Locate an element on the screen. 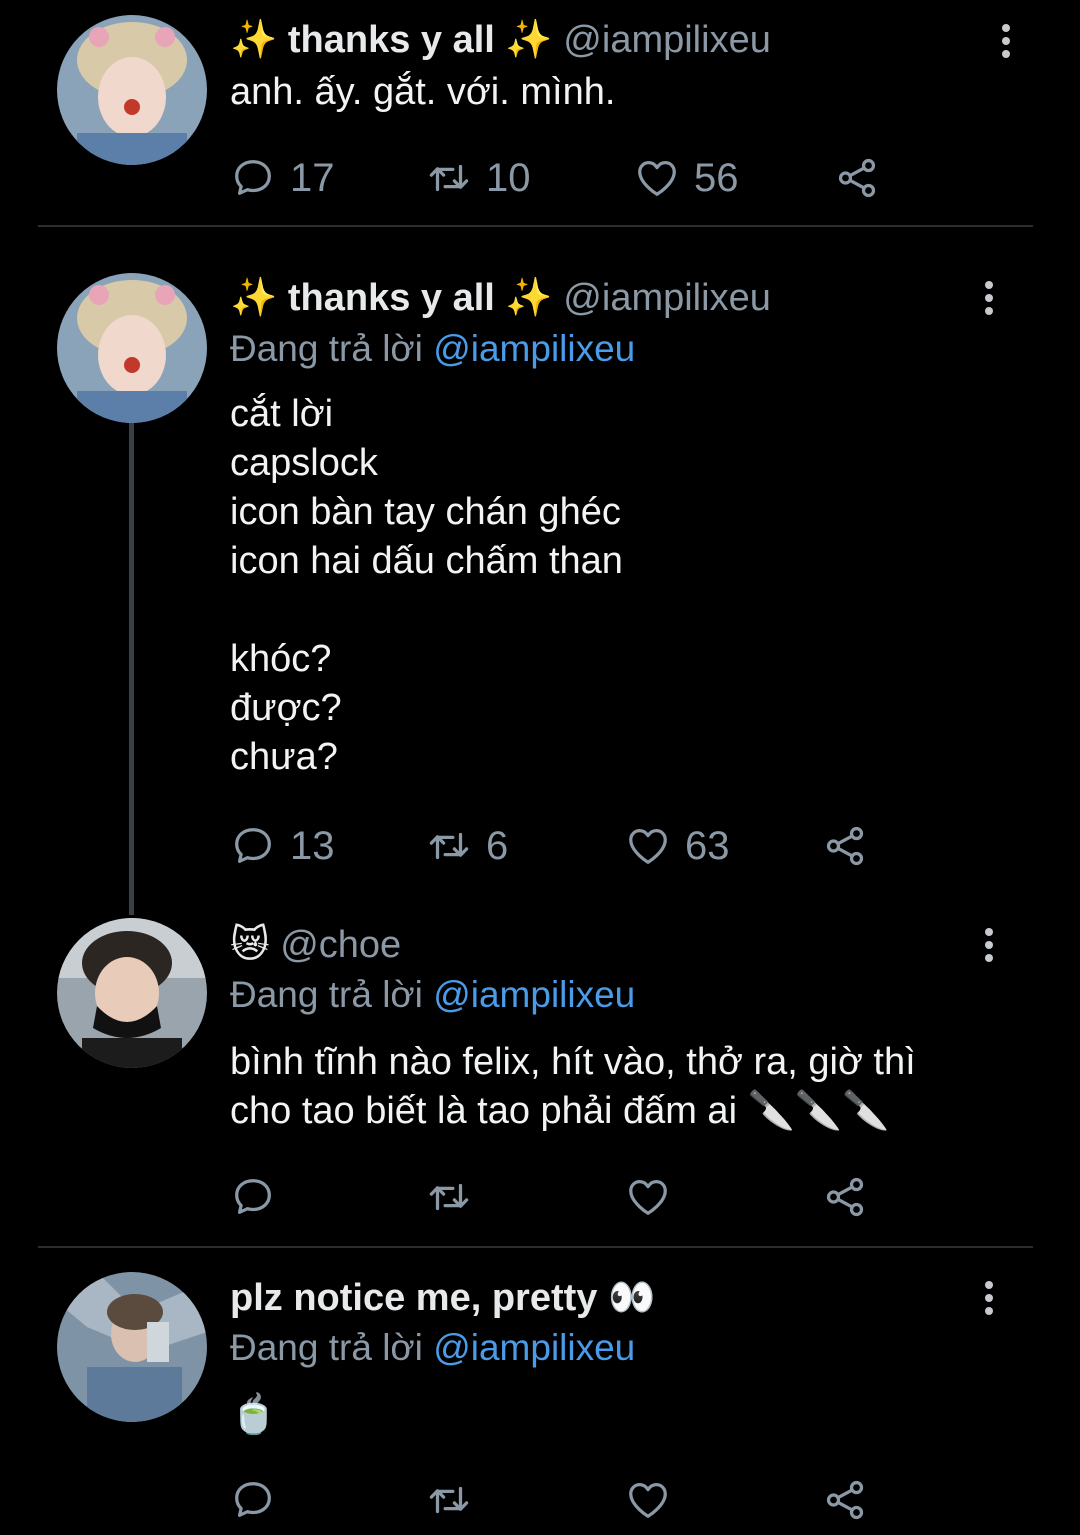 The width and height of the screenshot is (1080, 1535). tweet-text: 🍵 is located at coordinates (254, 1415).